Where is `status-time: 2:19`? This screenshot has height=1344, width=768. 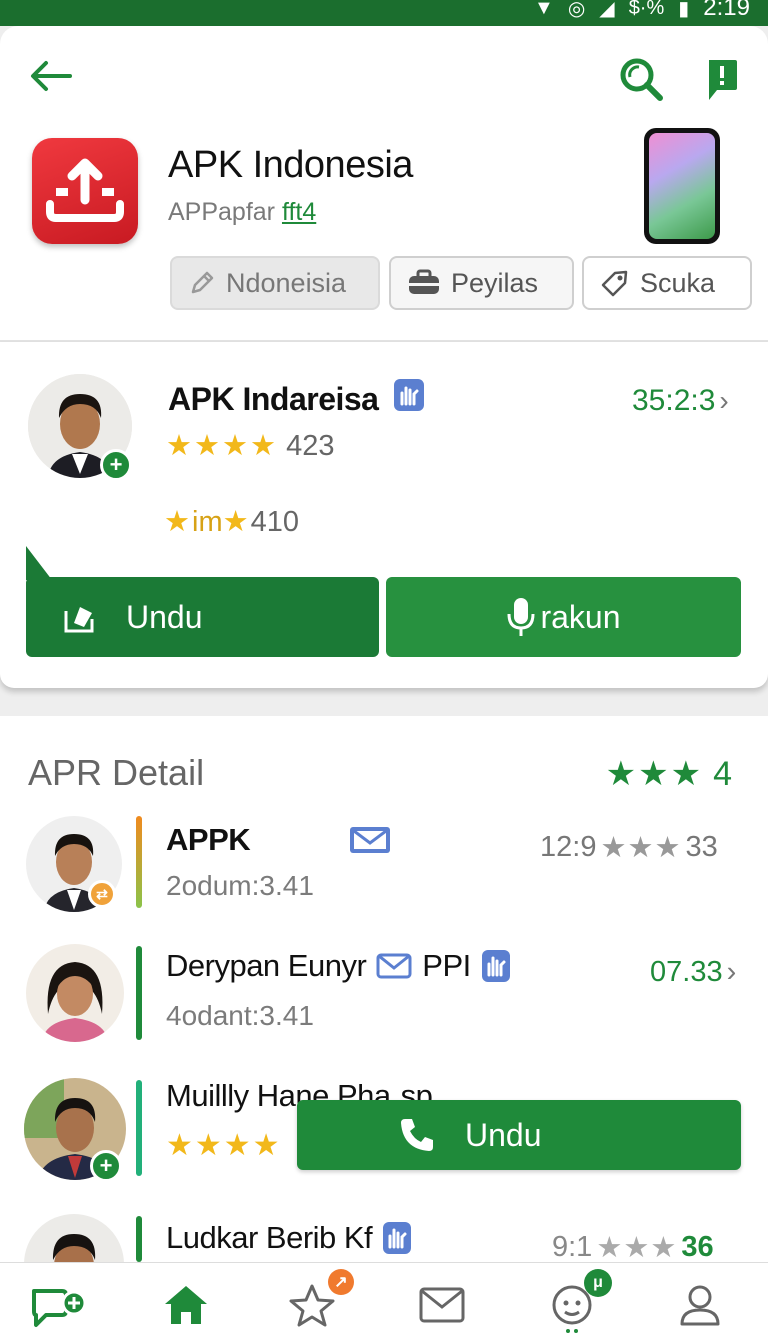 status-time: 2:19 is located at coordinates (726, 10).